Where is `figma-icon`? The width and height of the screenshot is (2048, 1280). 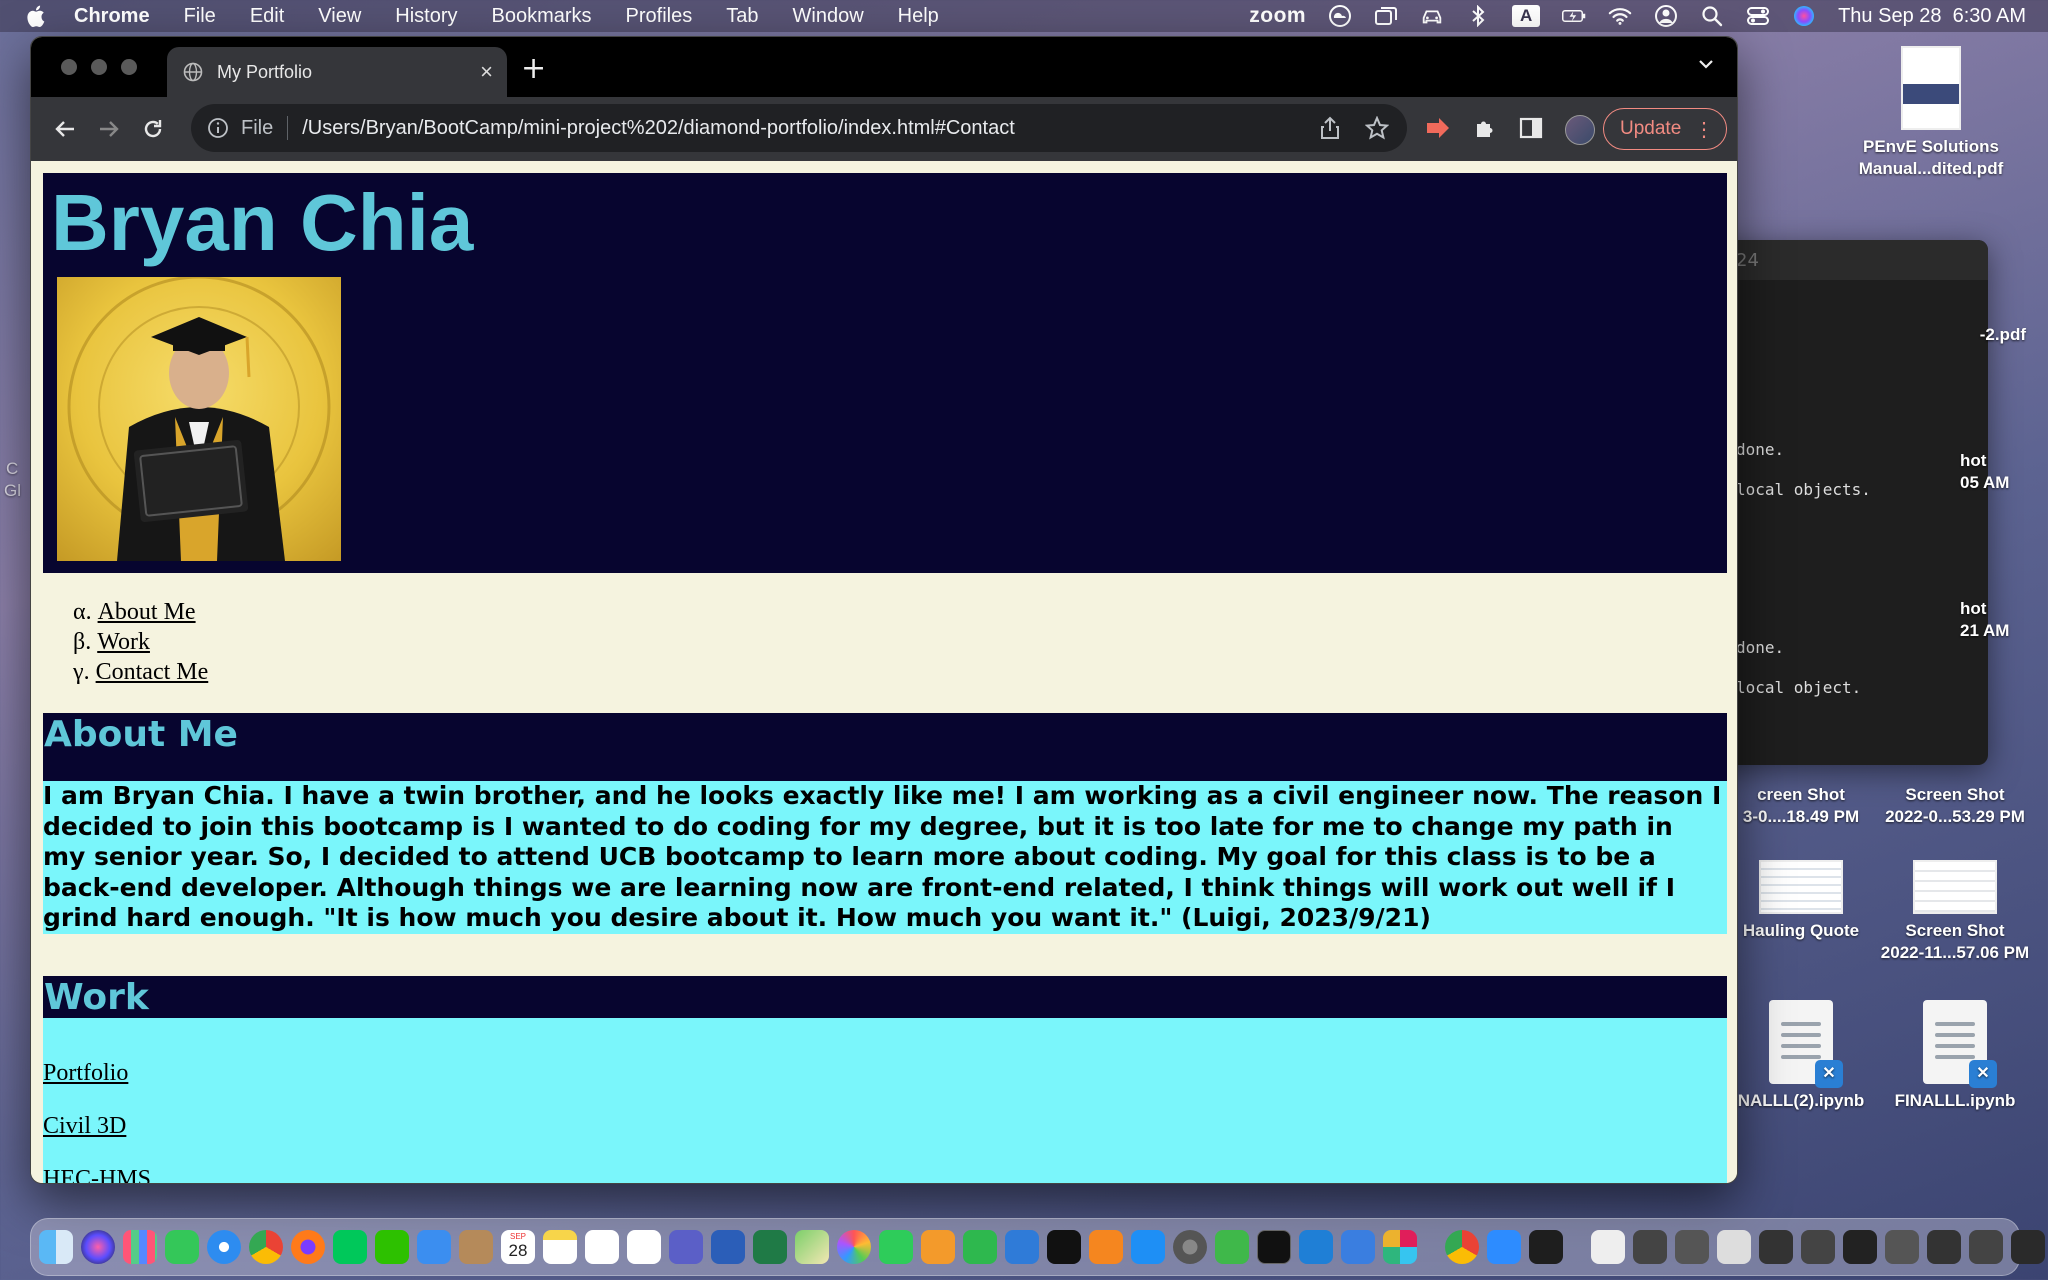
figma-icon is located at coordinates (1546, 1247).